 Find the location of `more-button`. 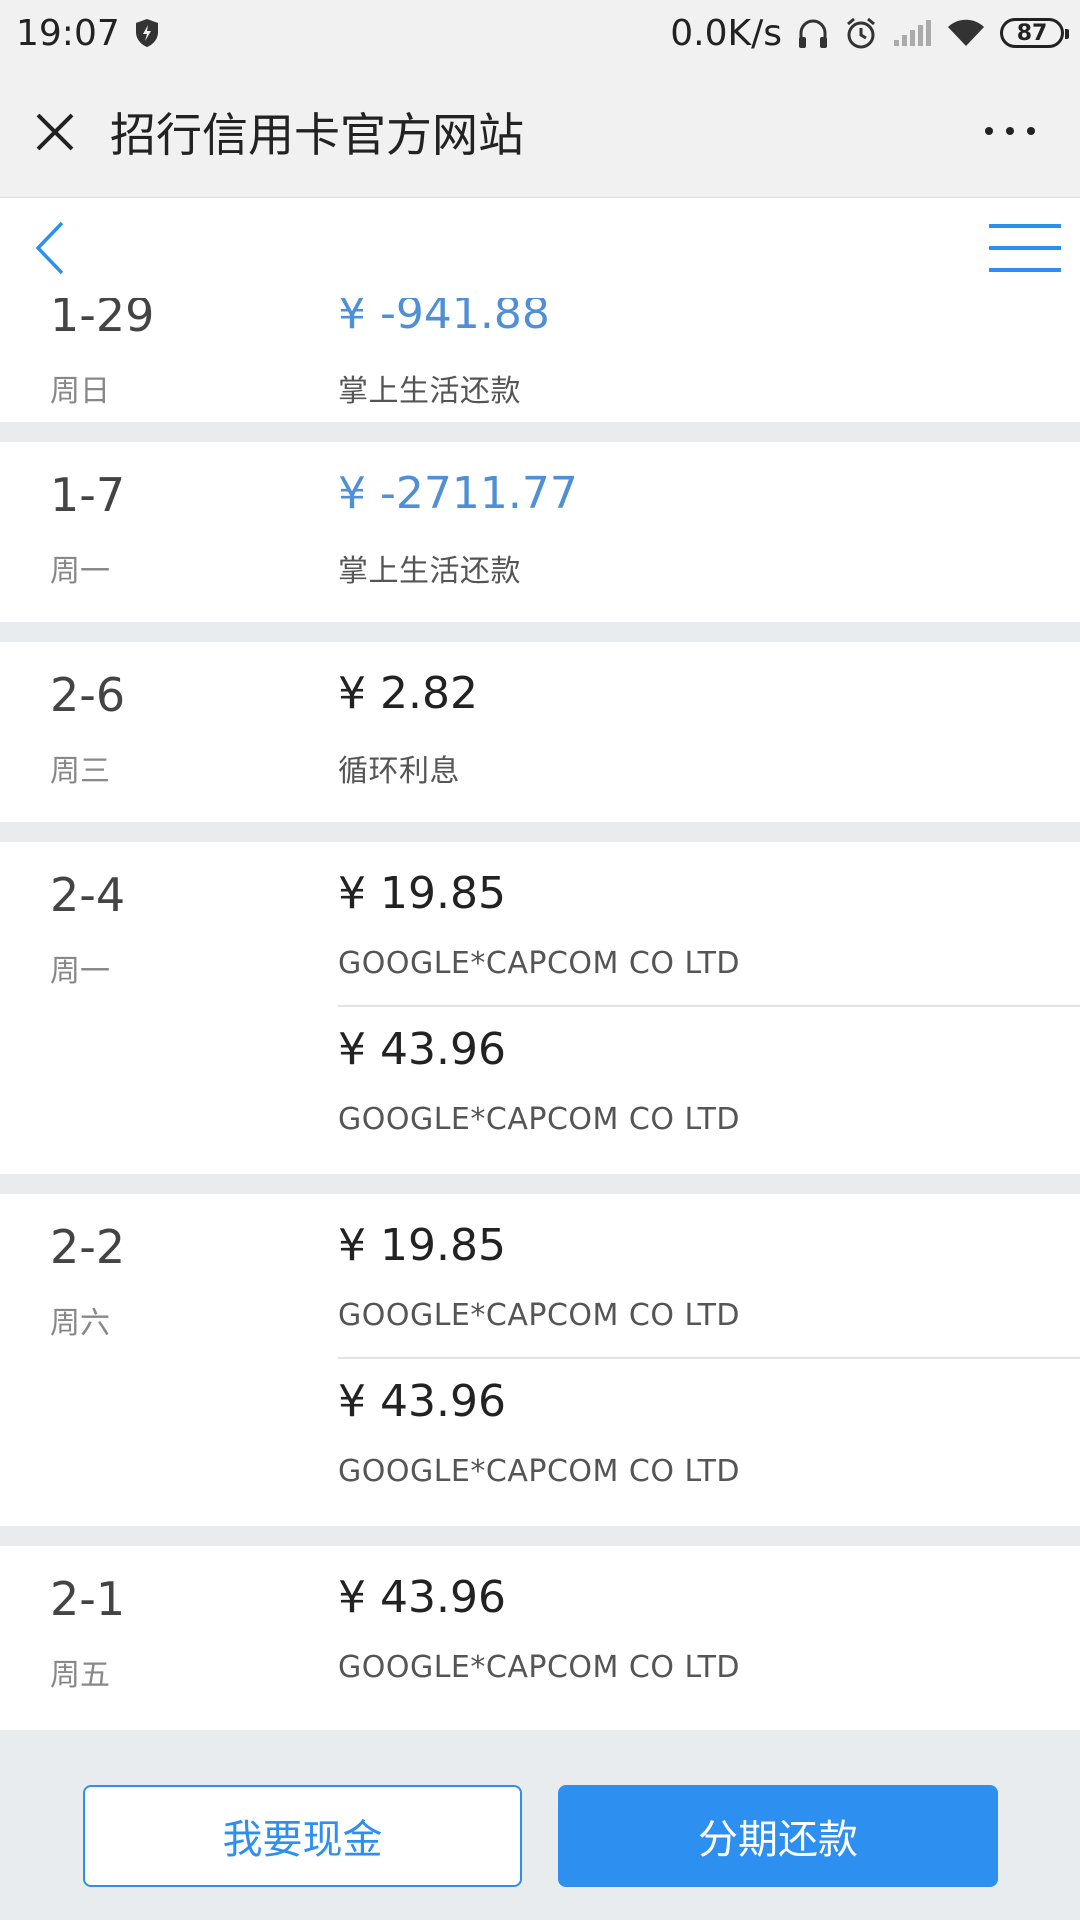

more-button is located at coordinates (1010, 131).